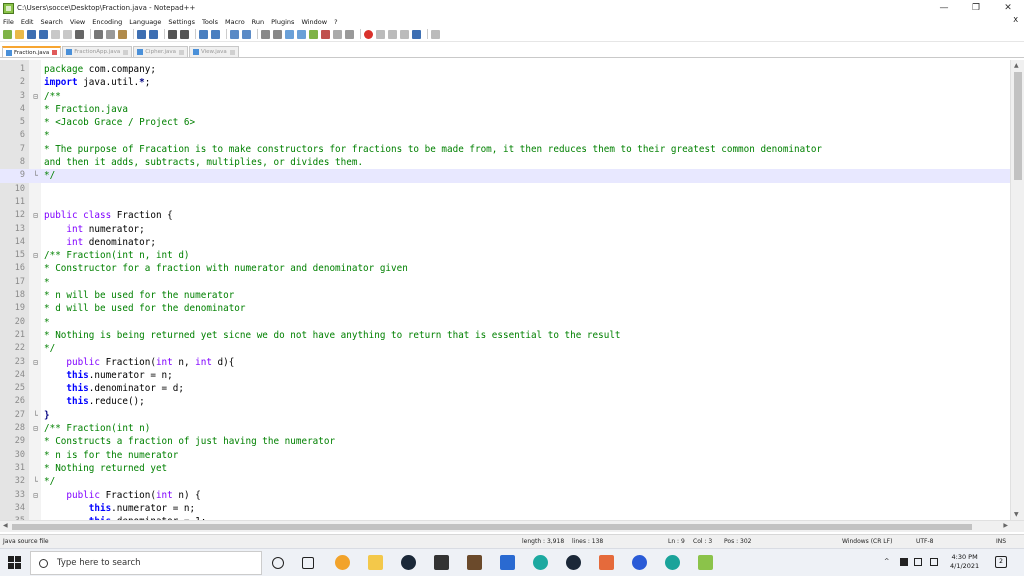  Describe the element at coordinates (408, 562) in the screenshot. I see `steam-icon` at that location.